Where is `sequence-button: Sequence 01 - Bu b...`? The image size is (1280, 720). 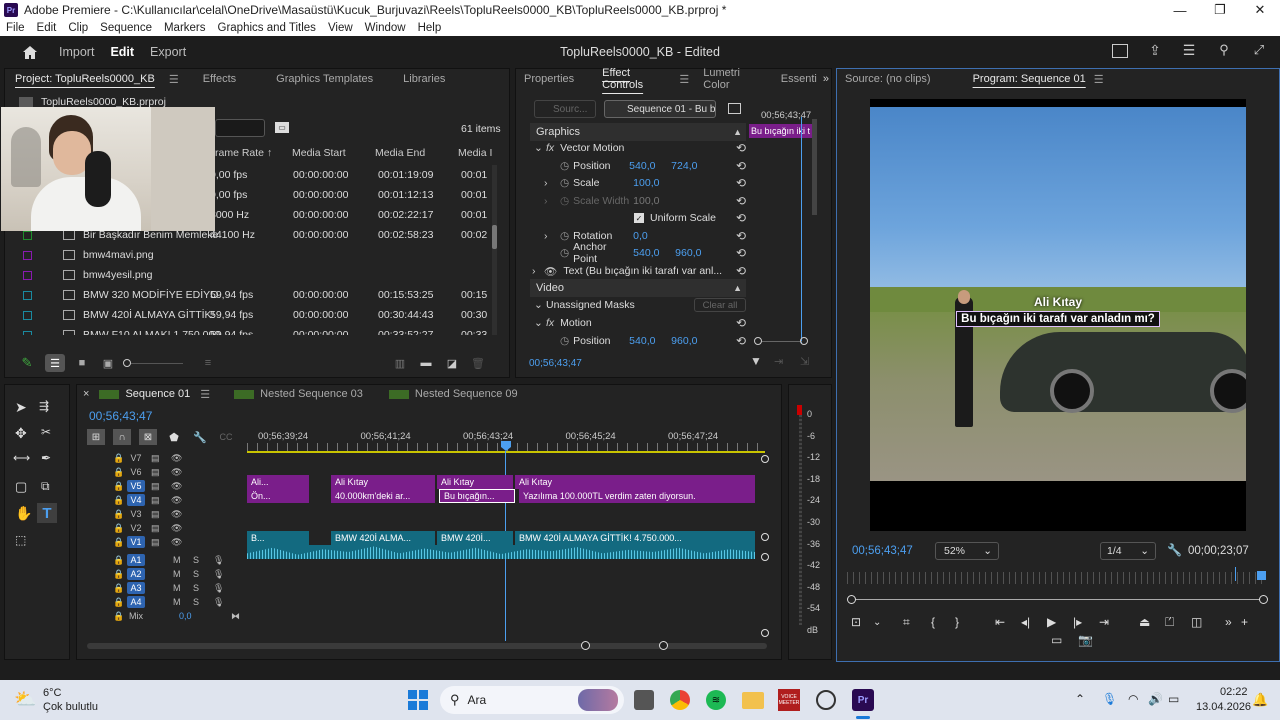 sequence-button: Sequence 01 - Bu b... is located at coordinates (660, 109).